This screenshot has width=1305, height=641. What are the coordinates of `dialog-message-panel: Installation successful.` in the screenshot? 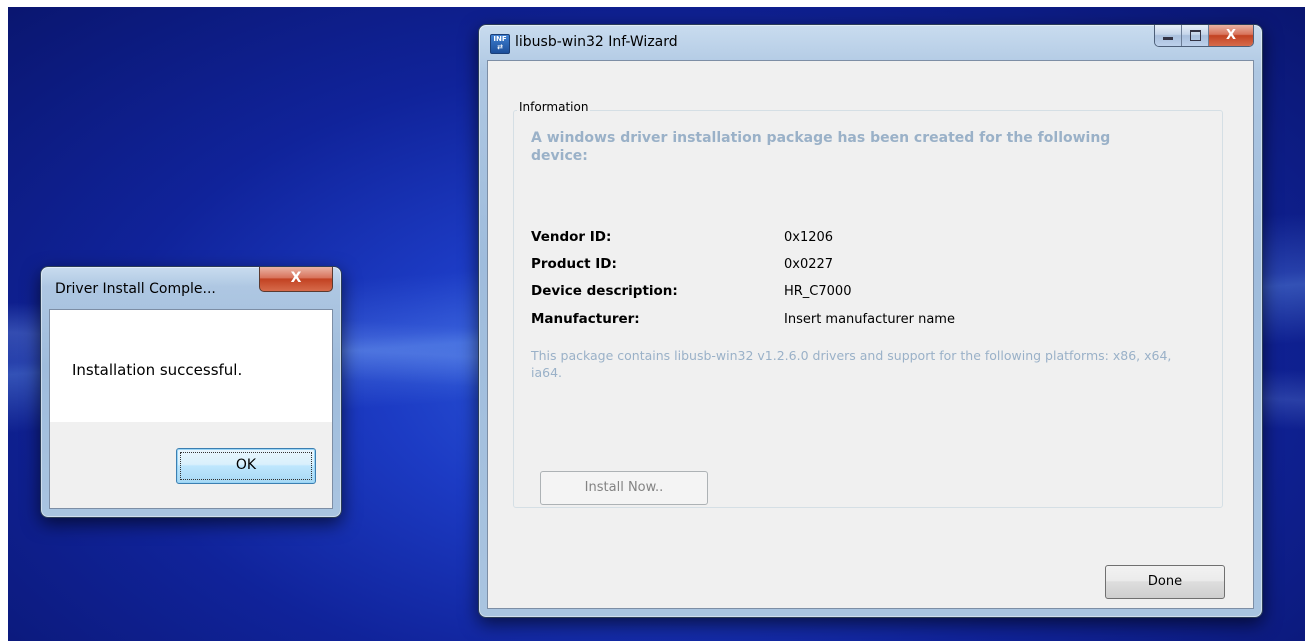 It's located at (191, 366).